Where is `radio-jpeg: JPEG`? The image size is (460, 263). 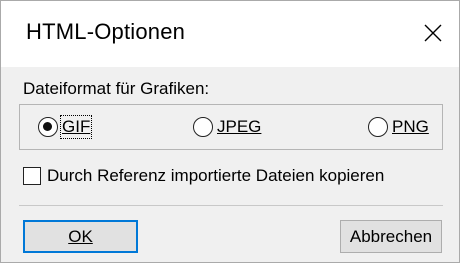 radio-jpeg: JPEG is located at coordinates (227, 127).